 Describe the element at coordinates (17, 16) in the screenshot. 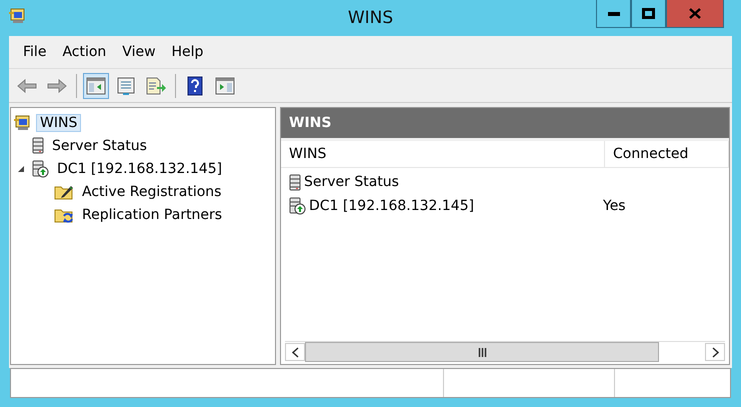

I see `app-icon` at that location.